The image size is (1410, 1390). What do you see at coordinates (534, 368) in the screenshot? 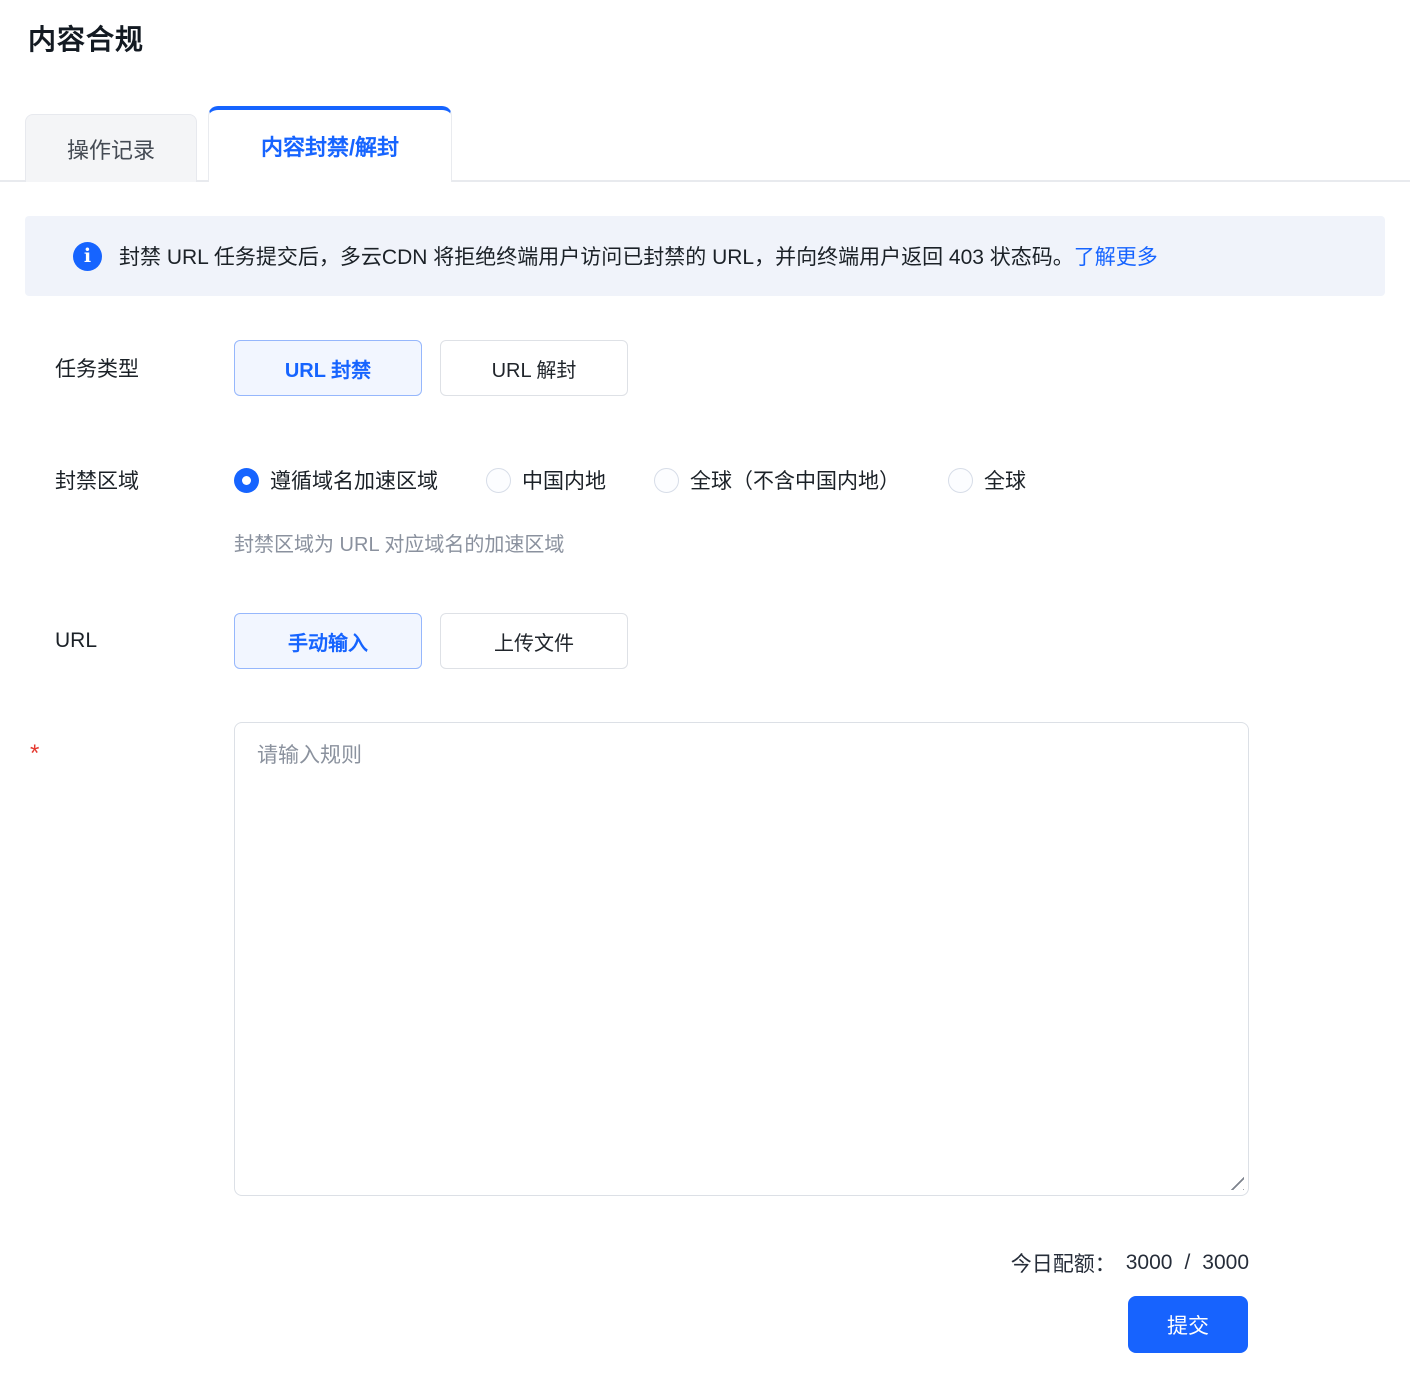
I see `url-unblock-button: URL 解封` at bounding box center [534, 368].